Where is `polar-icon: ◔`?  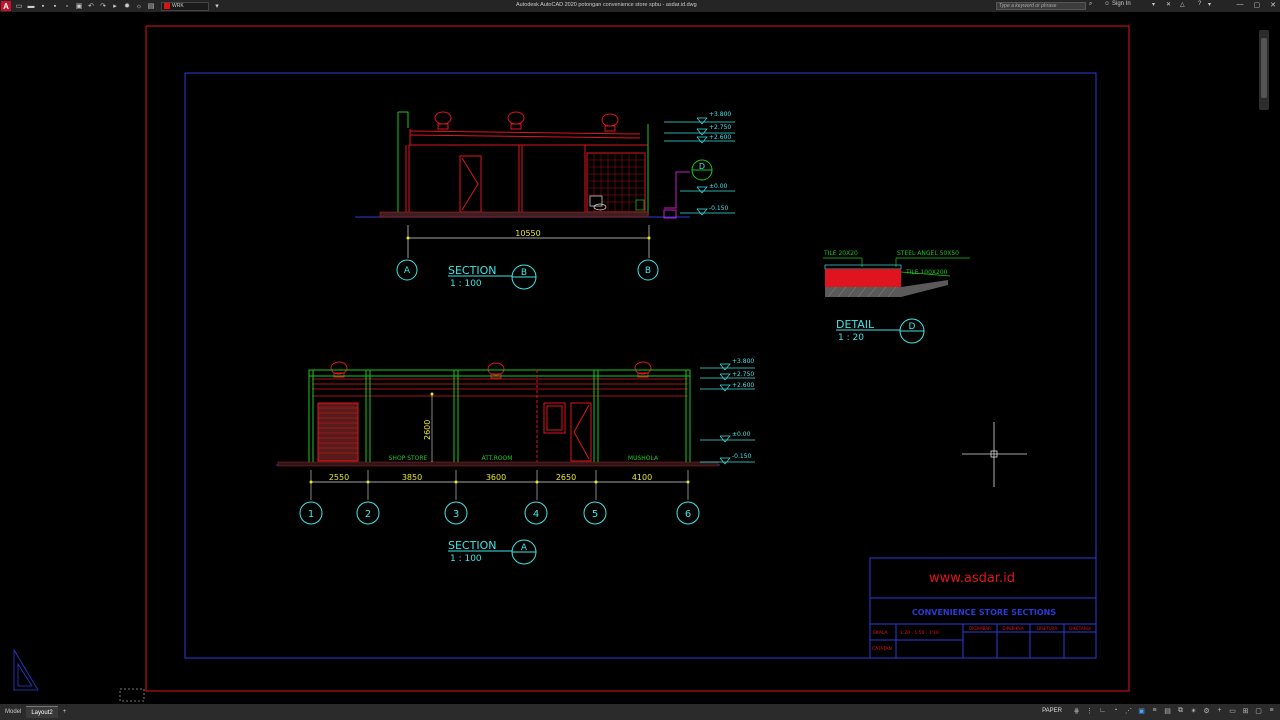 polar-icon: ◔ is located at coordinates (1115, 710).